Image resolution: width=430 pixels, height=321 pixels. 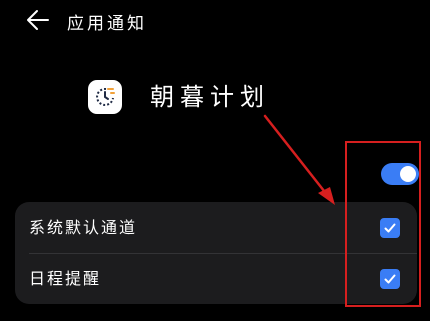 I want to click on channel-label: 日程提醒, so click(x=65, y=278).